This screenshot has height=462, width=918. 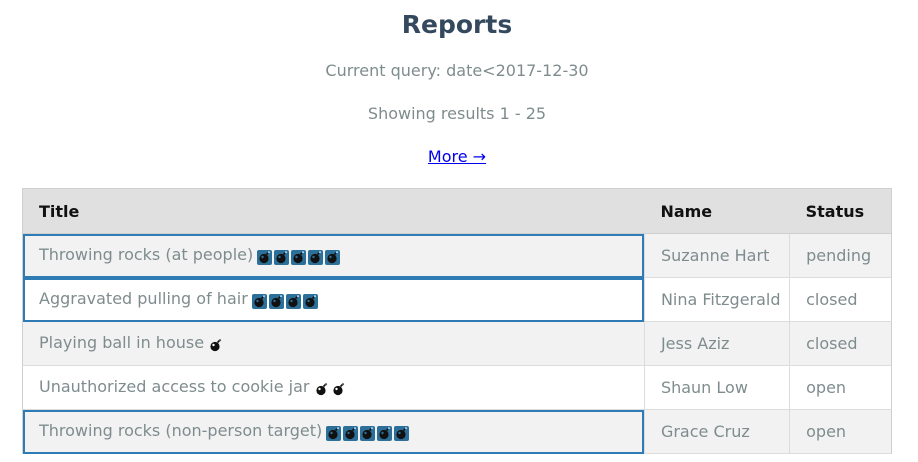 I want to click on table-row: Playing ball in house Jess Aziz closed, so click(x=457, y=343).